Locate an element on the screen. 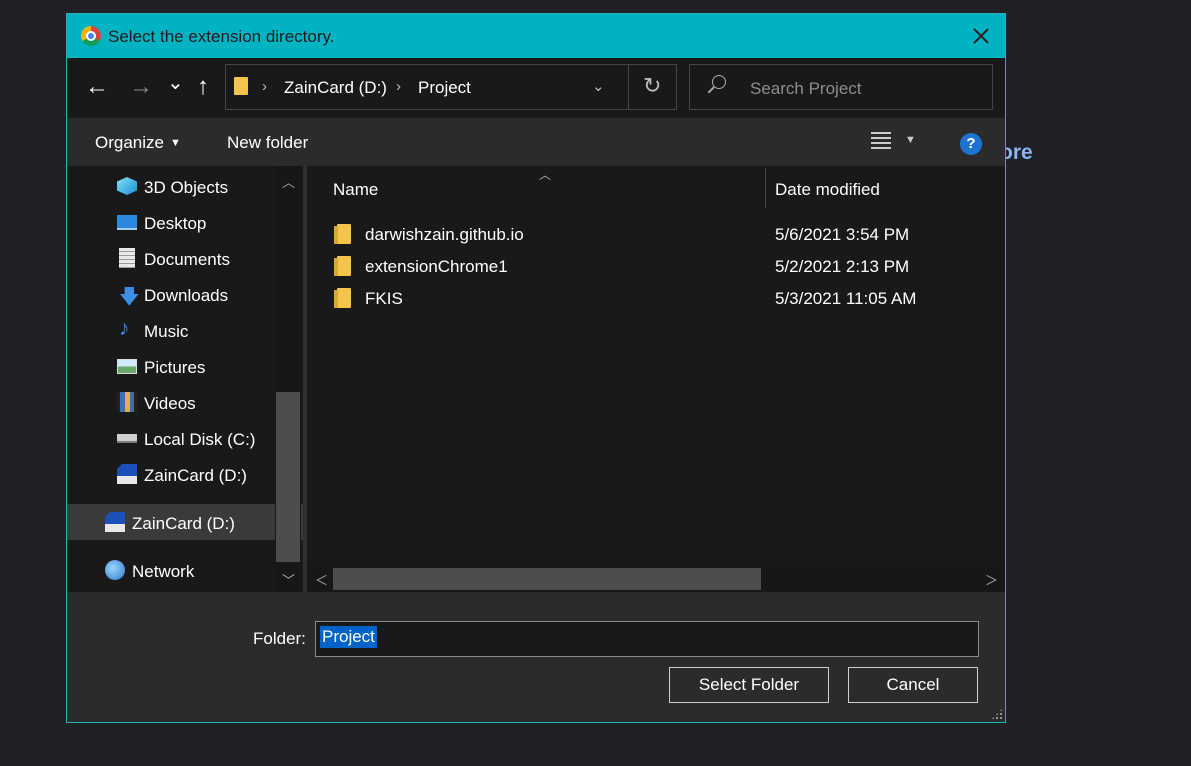 The width and height of the screenshot is (1191, 766). file-name: darwishzain.github.io is located at coordinates (444, 234).